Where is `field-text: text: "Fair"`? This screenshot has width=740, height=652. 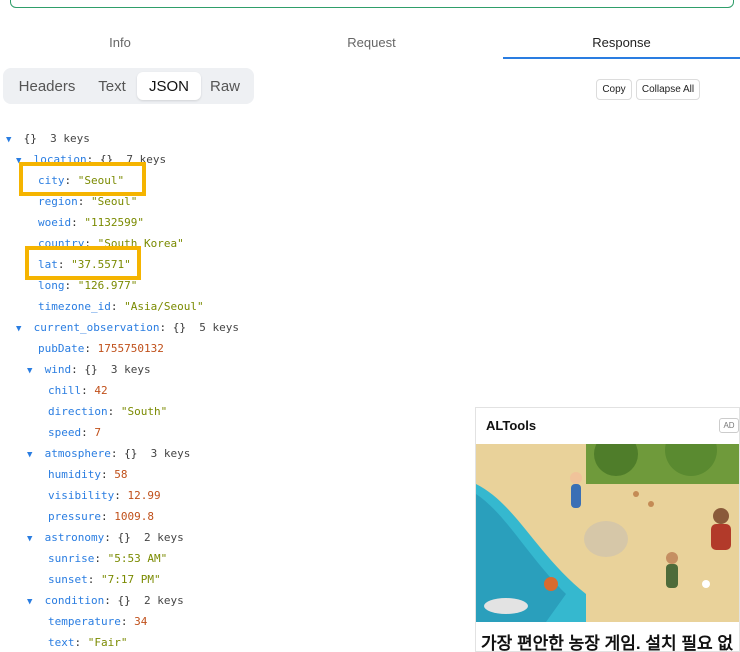 field-text: text: "Fair" is located at coordinates (88, 642).